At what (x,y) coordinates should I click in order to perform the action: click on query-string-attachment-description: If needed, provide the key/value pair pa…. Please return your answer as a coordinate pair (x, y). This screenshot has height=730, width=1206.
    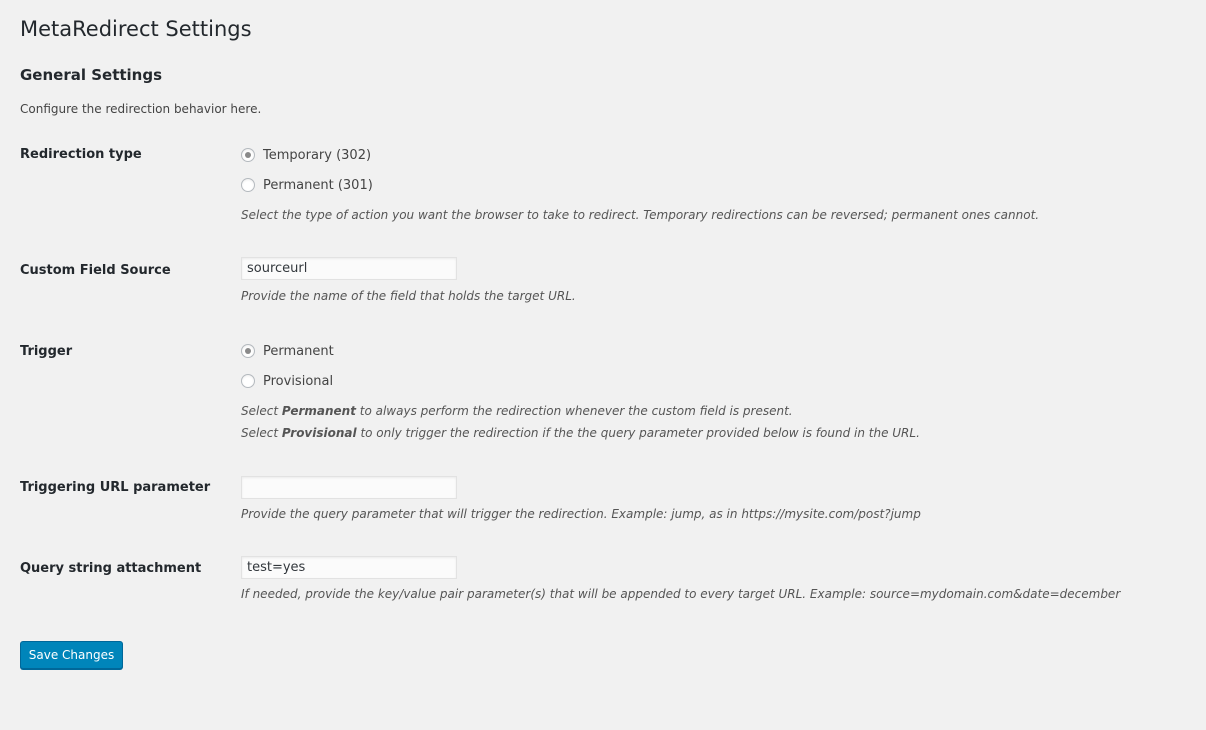
    Looking at the image, I should click on (681, 594).